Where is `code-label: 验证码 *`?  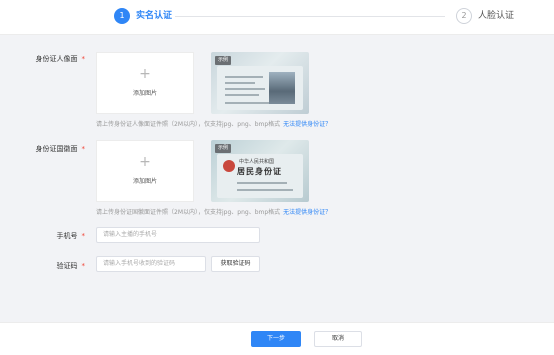
code-label: 验证码 * is located at coordinates (43, 266).